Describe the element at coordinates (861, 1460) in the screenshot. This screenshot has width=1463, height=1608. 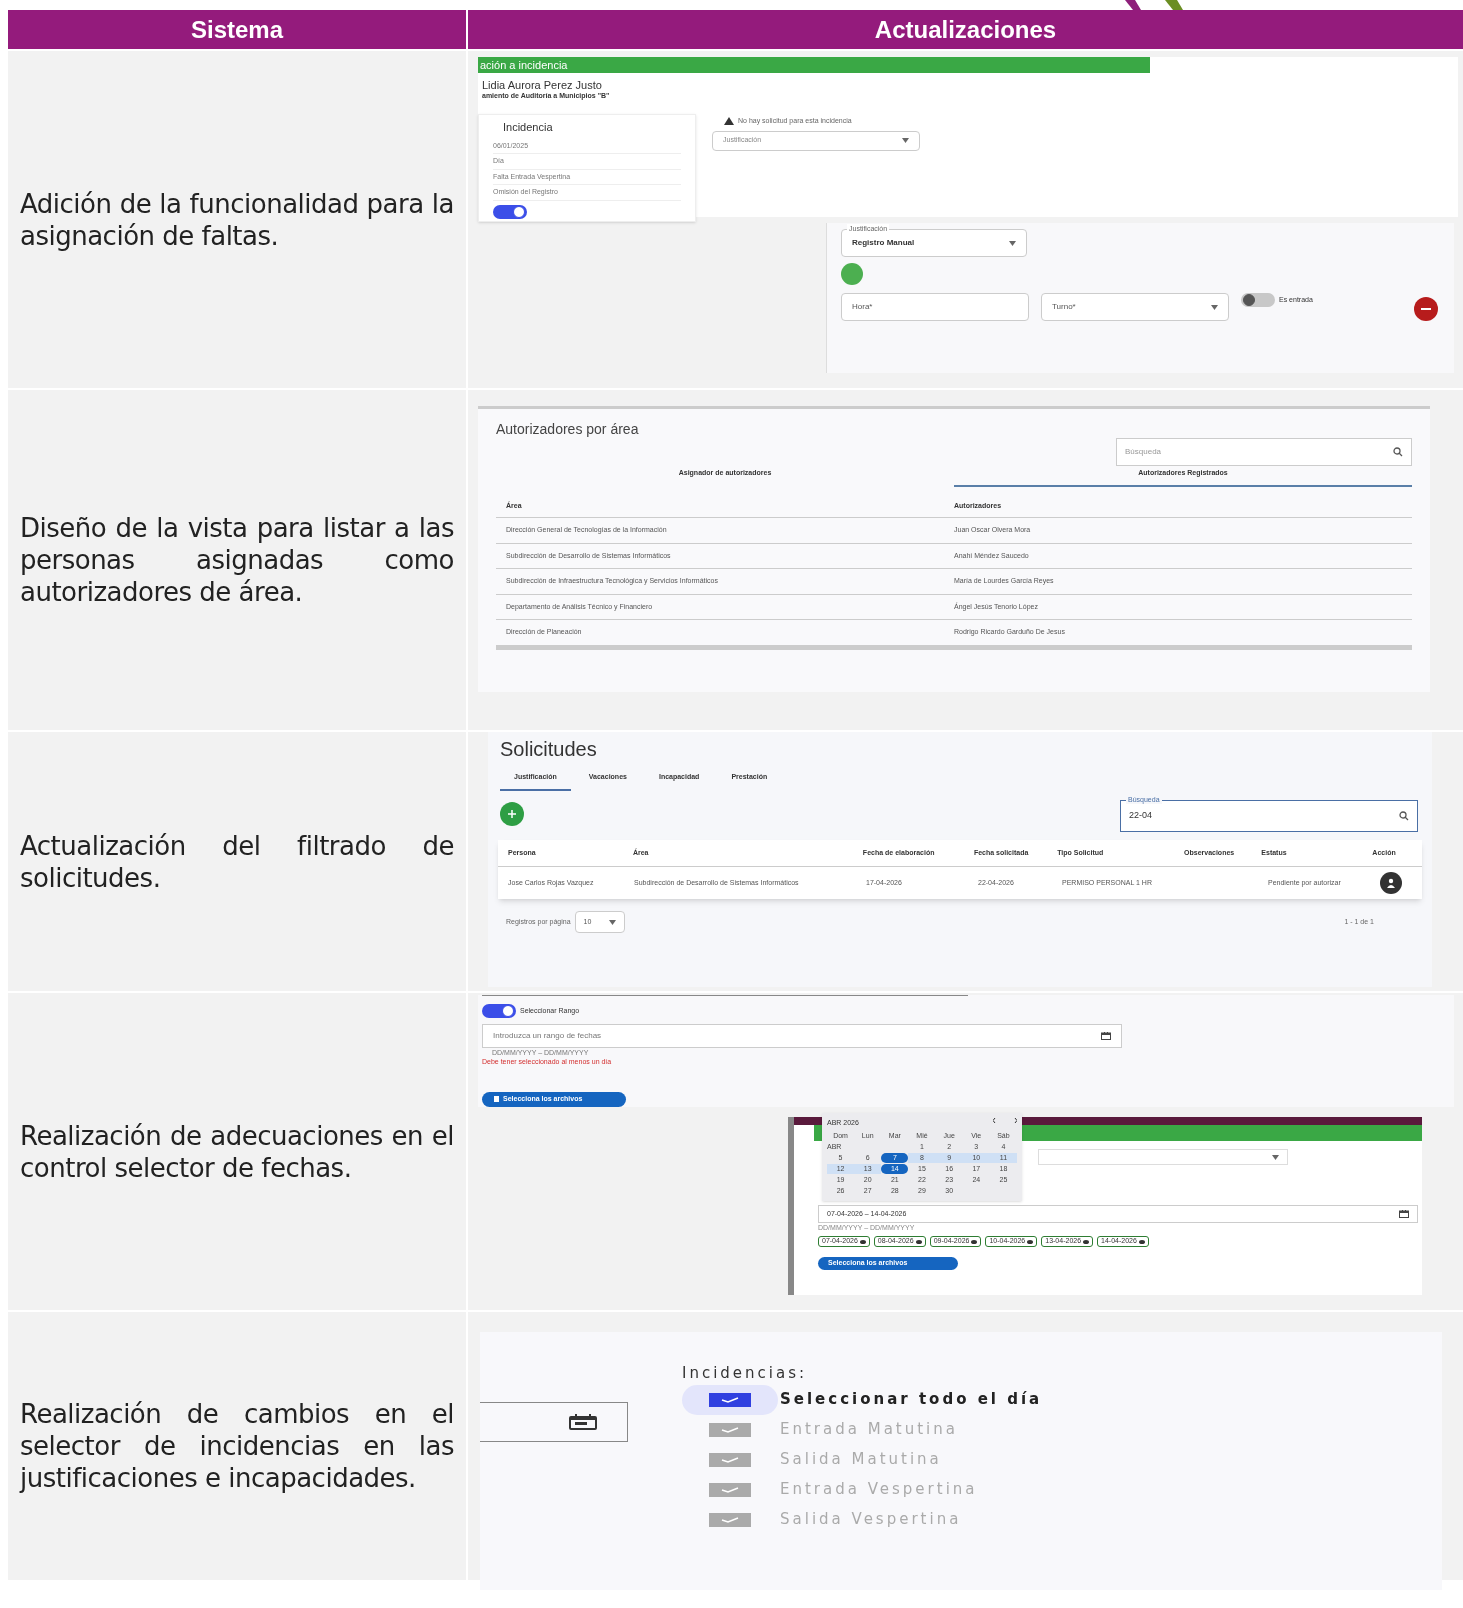
I see `option-label: Salida Matutina` at that location.